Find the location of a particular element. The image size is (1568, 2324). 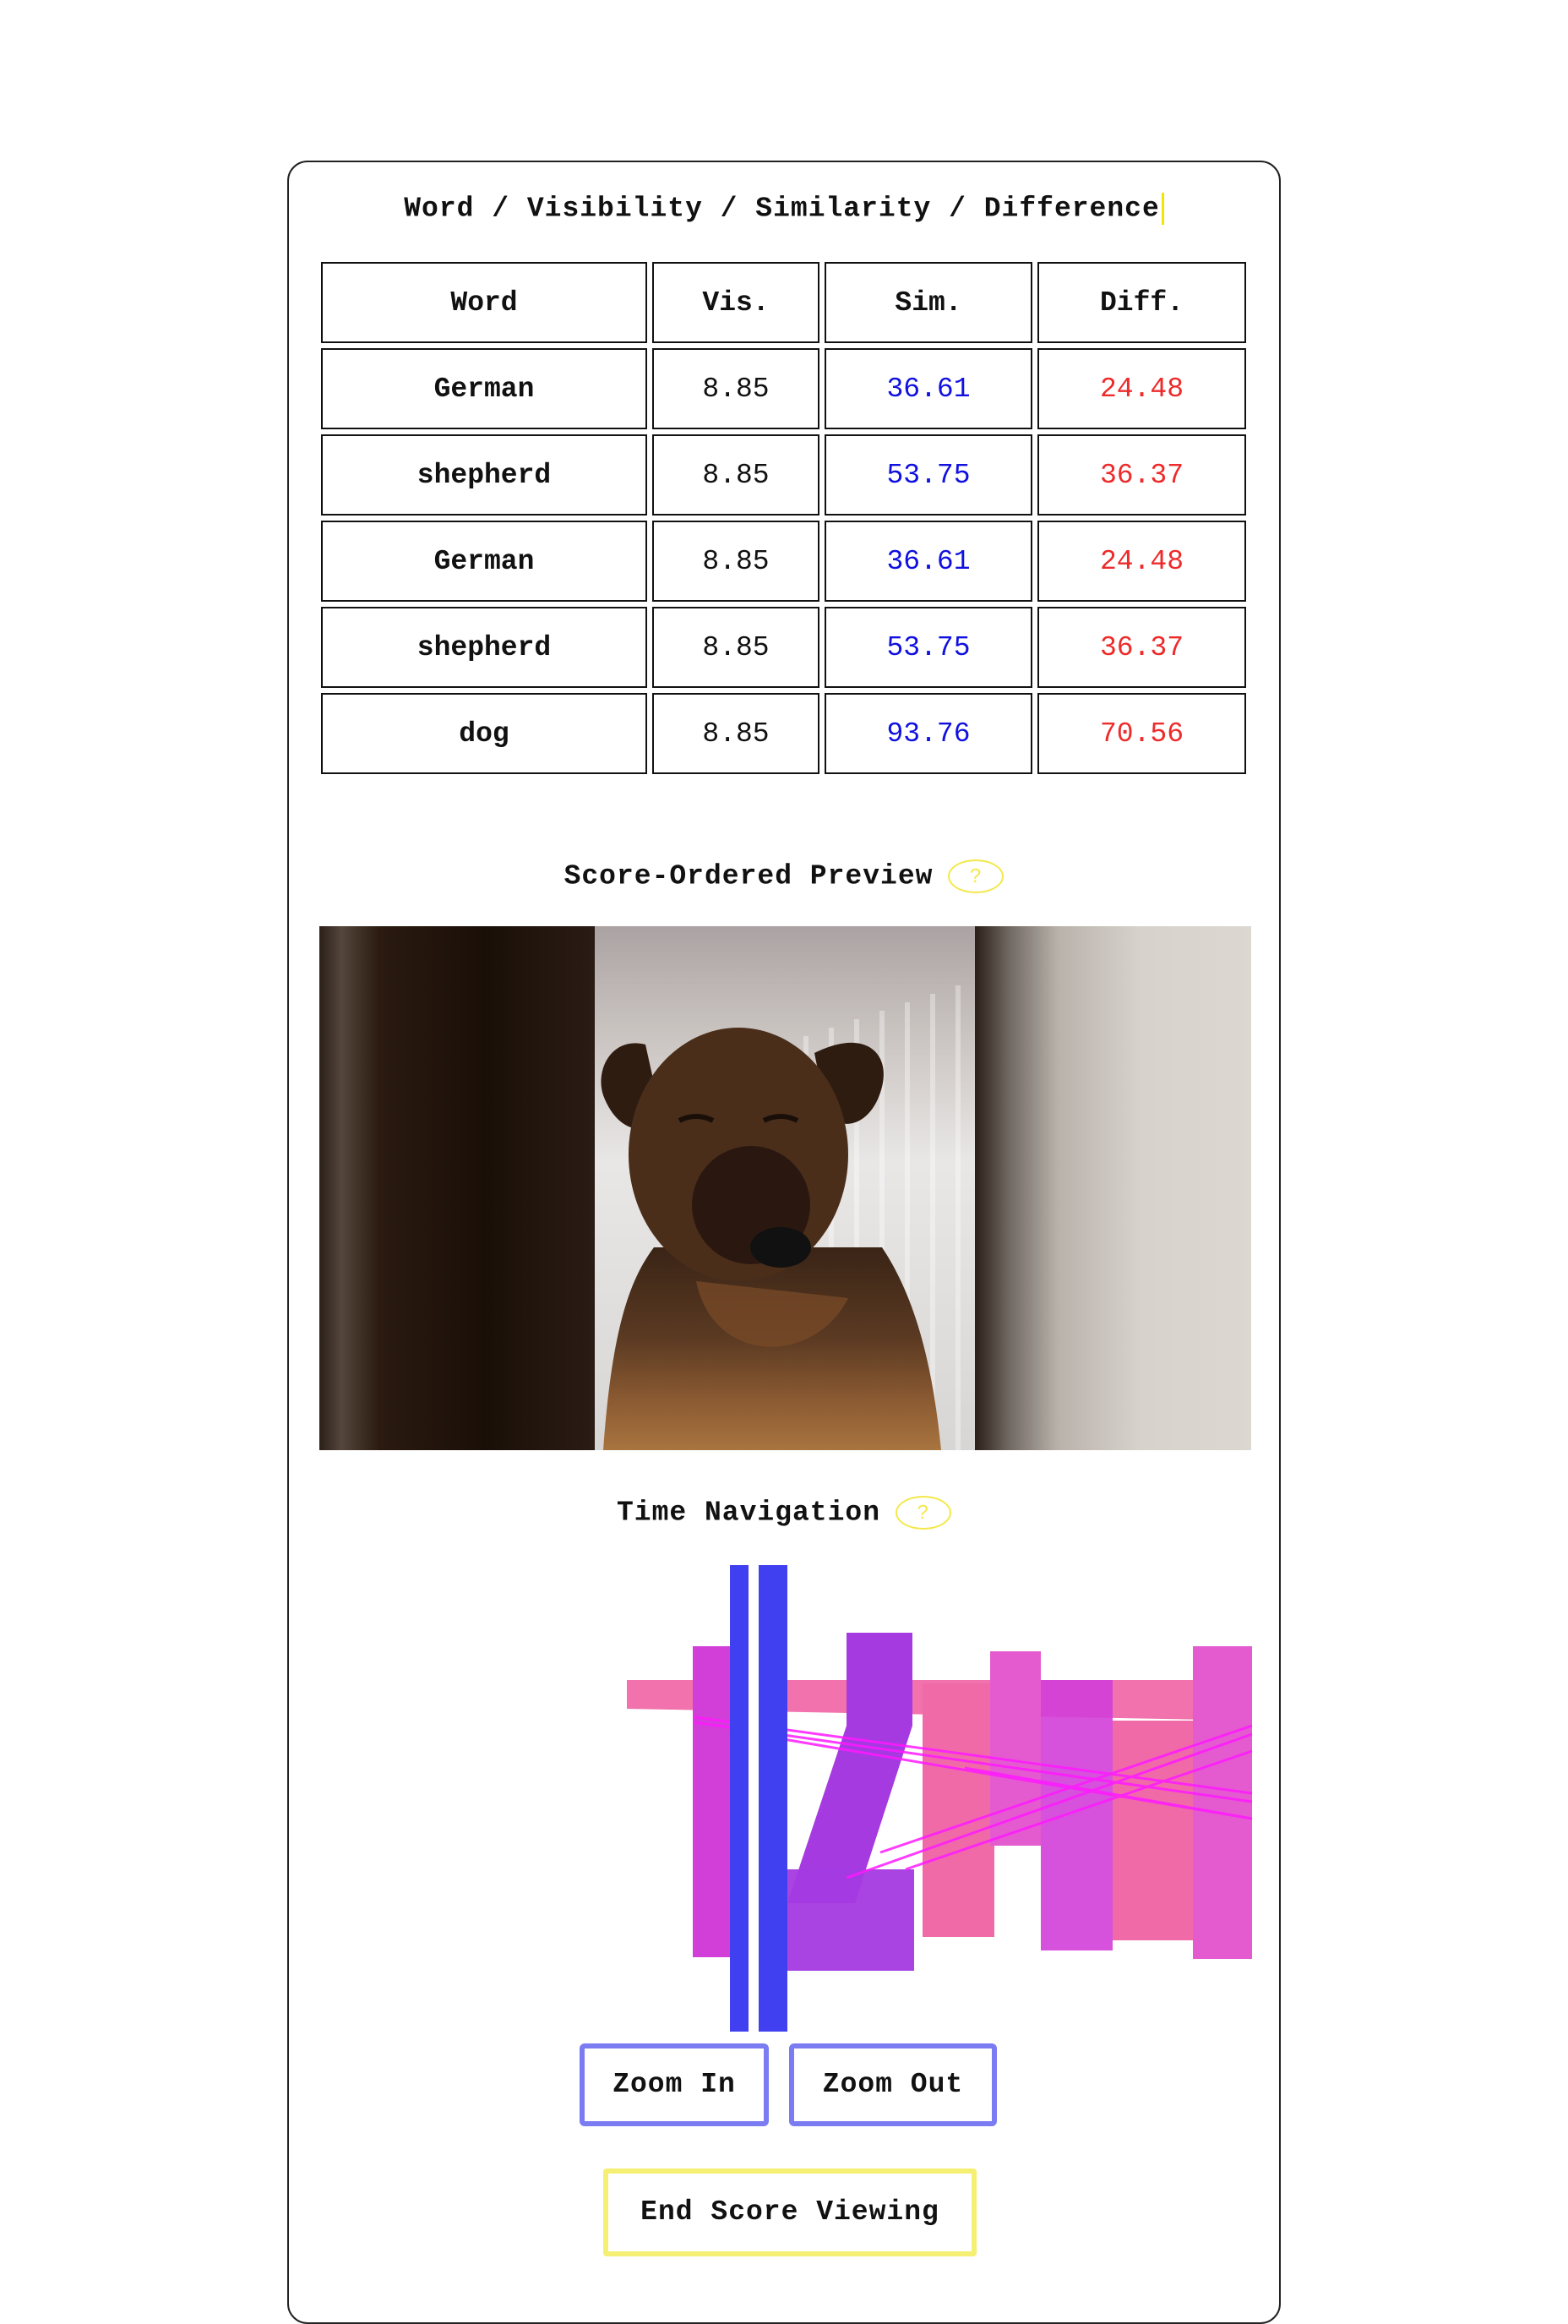

word-cell: dog is located at coordinates (484, 733).